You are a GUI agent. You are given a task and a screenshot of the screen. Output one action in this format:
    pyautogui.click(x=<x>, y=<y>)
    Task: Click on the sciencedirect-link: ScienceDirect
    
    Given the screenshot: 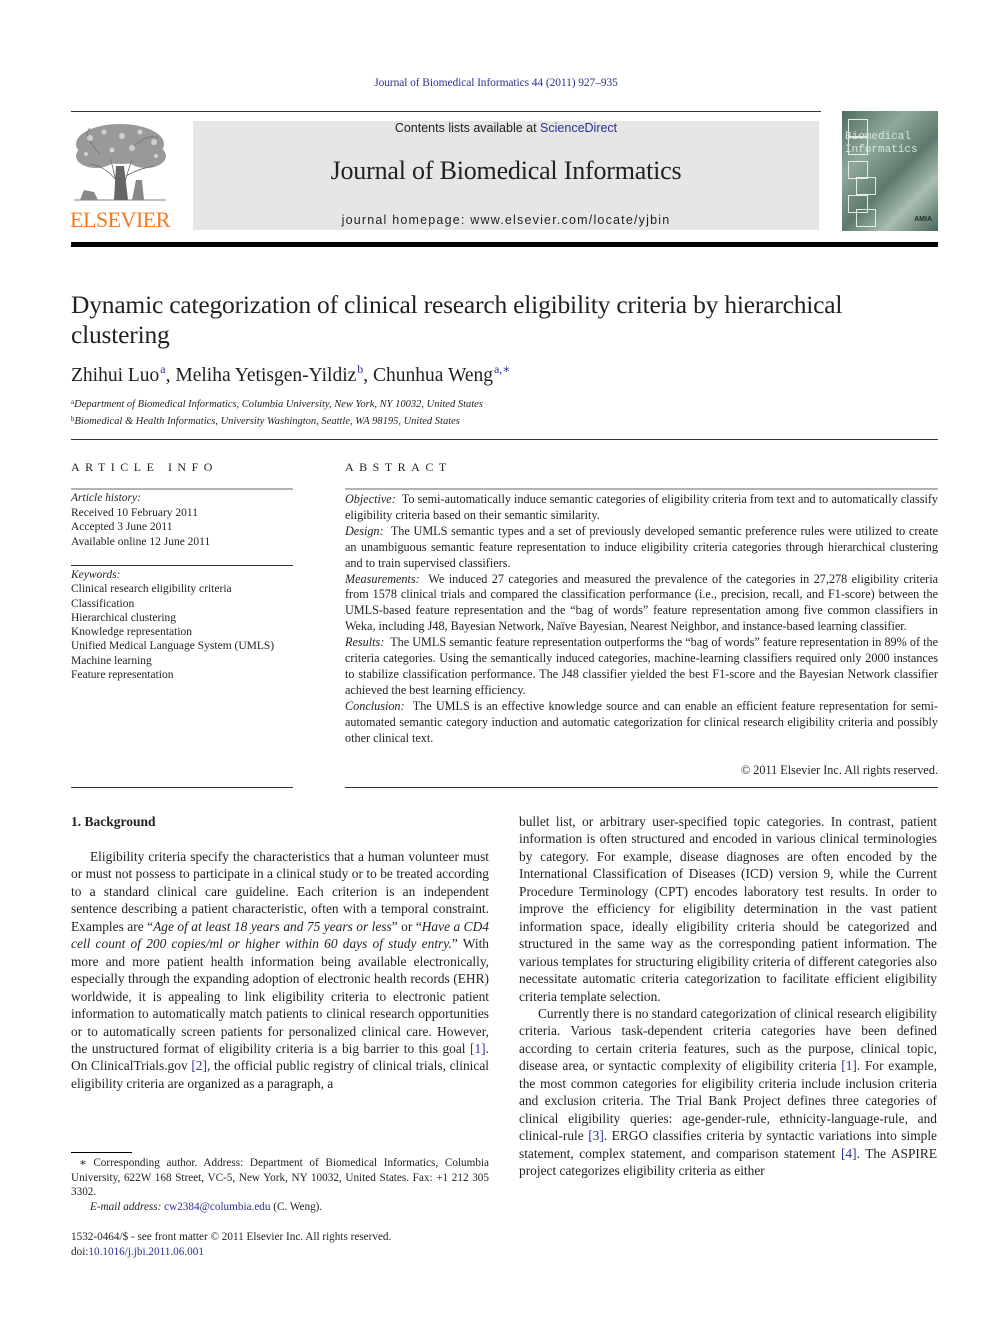 What is the action you would take?
    pyautogui.click(x=578, y=128)
    